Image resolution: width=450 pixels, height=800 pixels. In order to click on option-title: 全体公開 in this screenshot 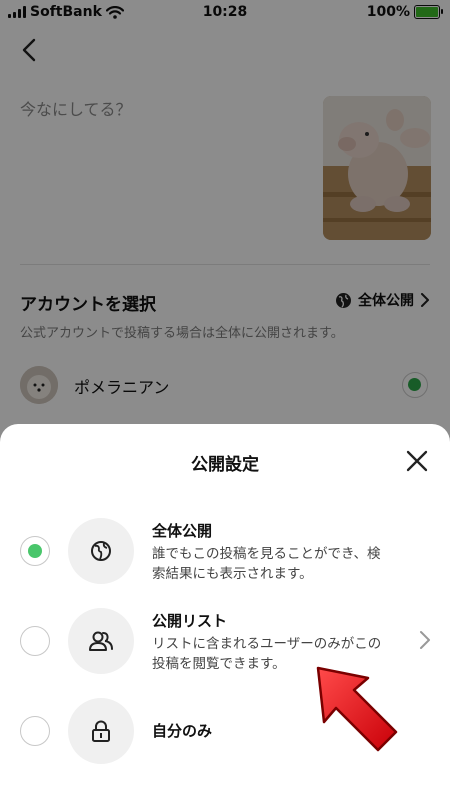, I will do `click(182, 531)`.